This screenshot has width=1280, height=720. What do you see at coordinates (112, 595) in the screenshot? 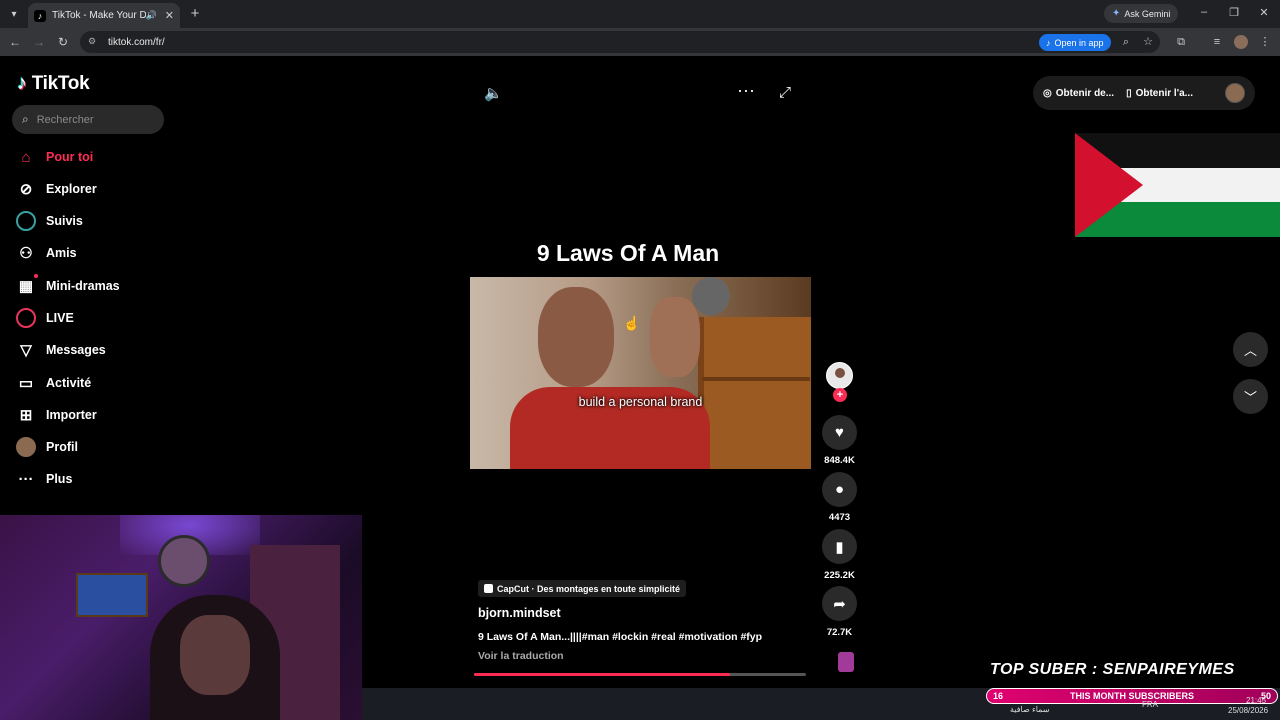
I see `webcam-poster` at bounding box center [112, 595].